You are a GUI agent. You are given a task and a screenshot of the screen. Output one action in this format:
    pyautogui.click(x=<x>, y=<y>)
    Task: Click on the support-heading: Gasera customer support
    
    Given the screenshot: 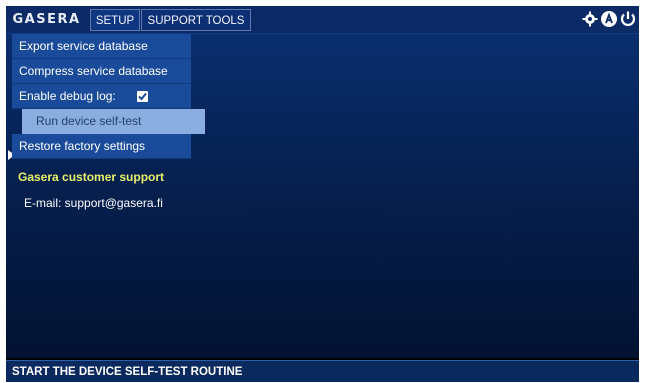 What is the action you would take?
    pyautogui.click(x=91, y=177)
    